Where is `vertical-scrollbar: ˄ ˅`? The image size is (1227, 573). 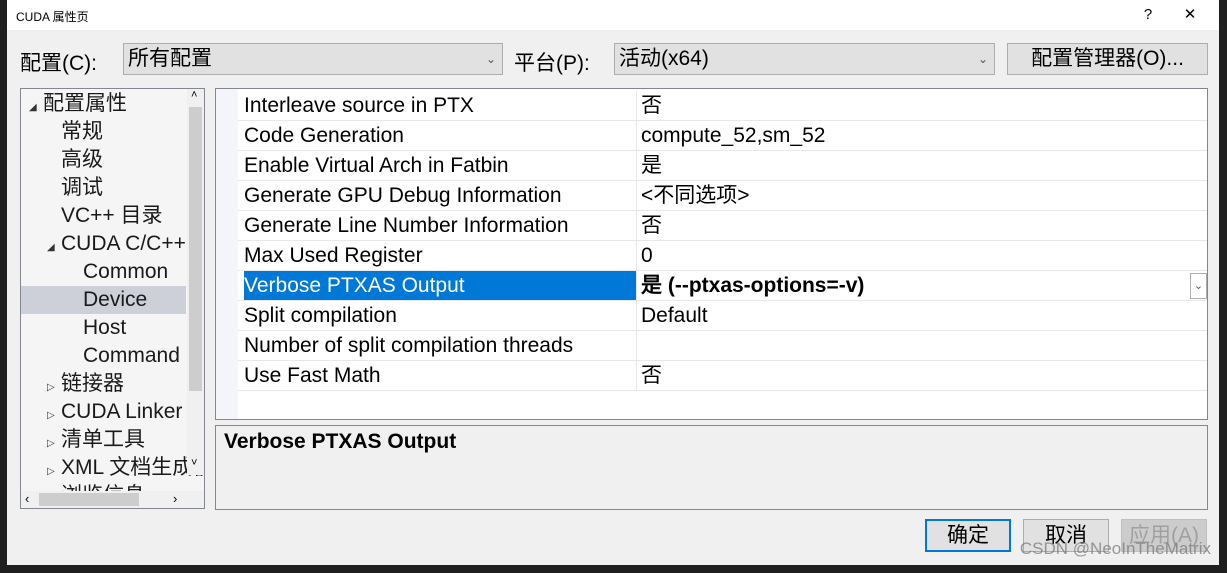 vertical-scrollbar: ˄ ˅ is located at coordinates (195, 282).